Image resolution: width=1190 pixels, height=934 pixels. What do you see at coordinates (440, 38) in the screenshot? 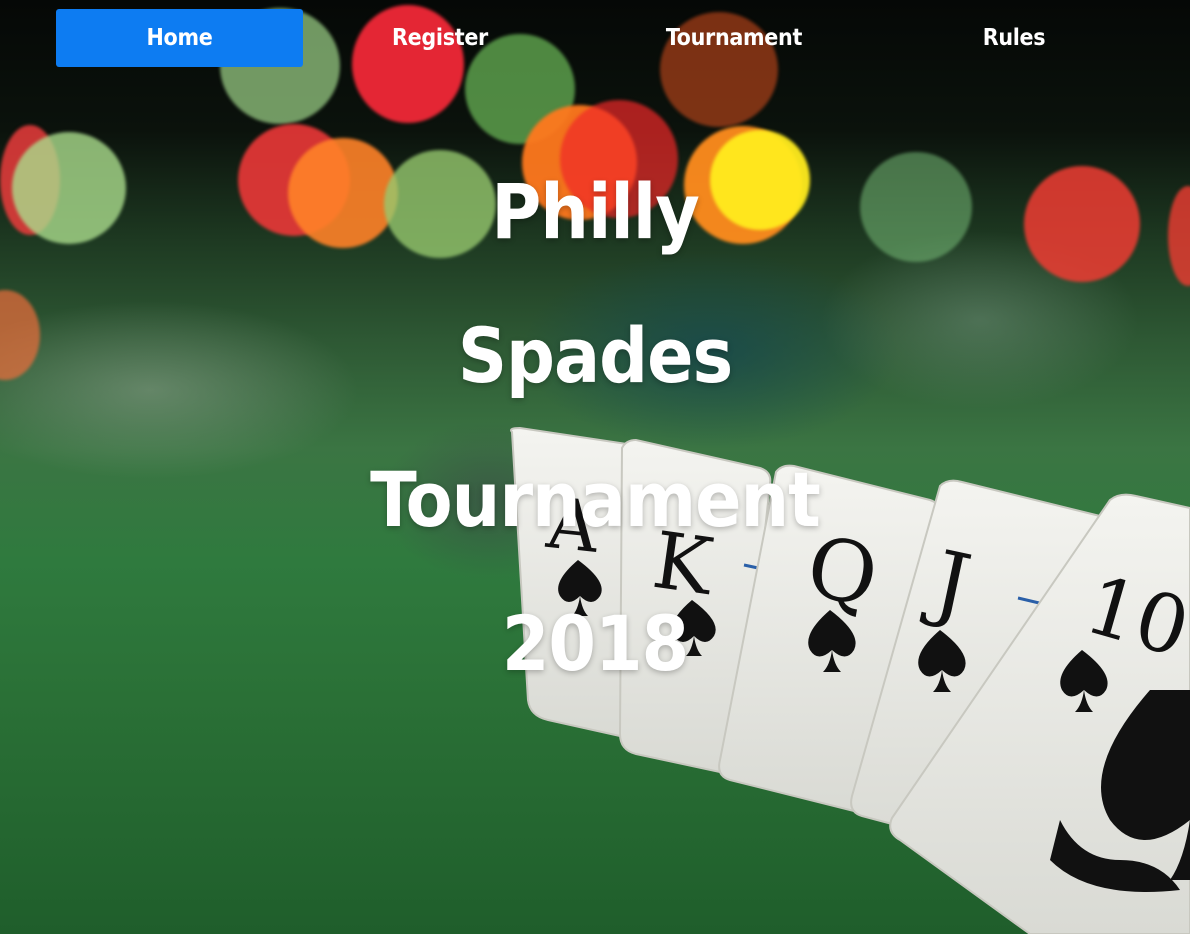
I see `nav-register: Register` at bounding box center [440, 38].